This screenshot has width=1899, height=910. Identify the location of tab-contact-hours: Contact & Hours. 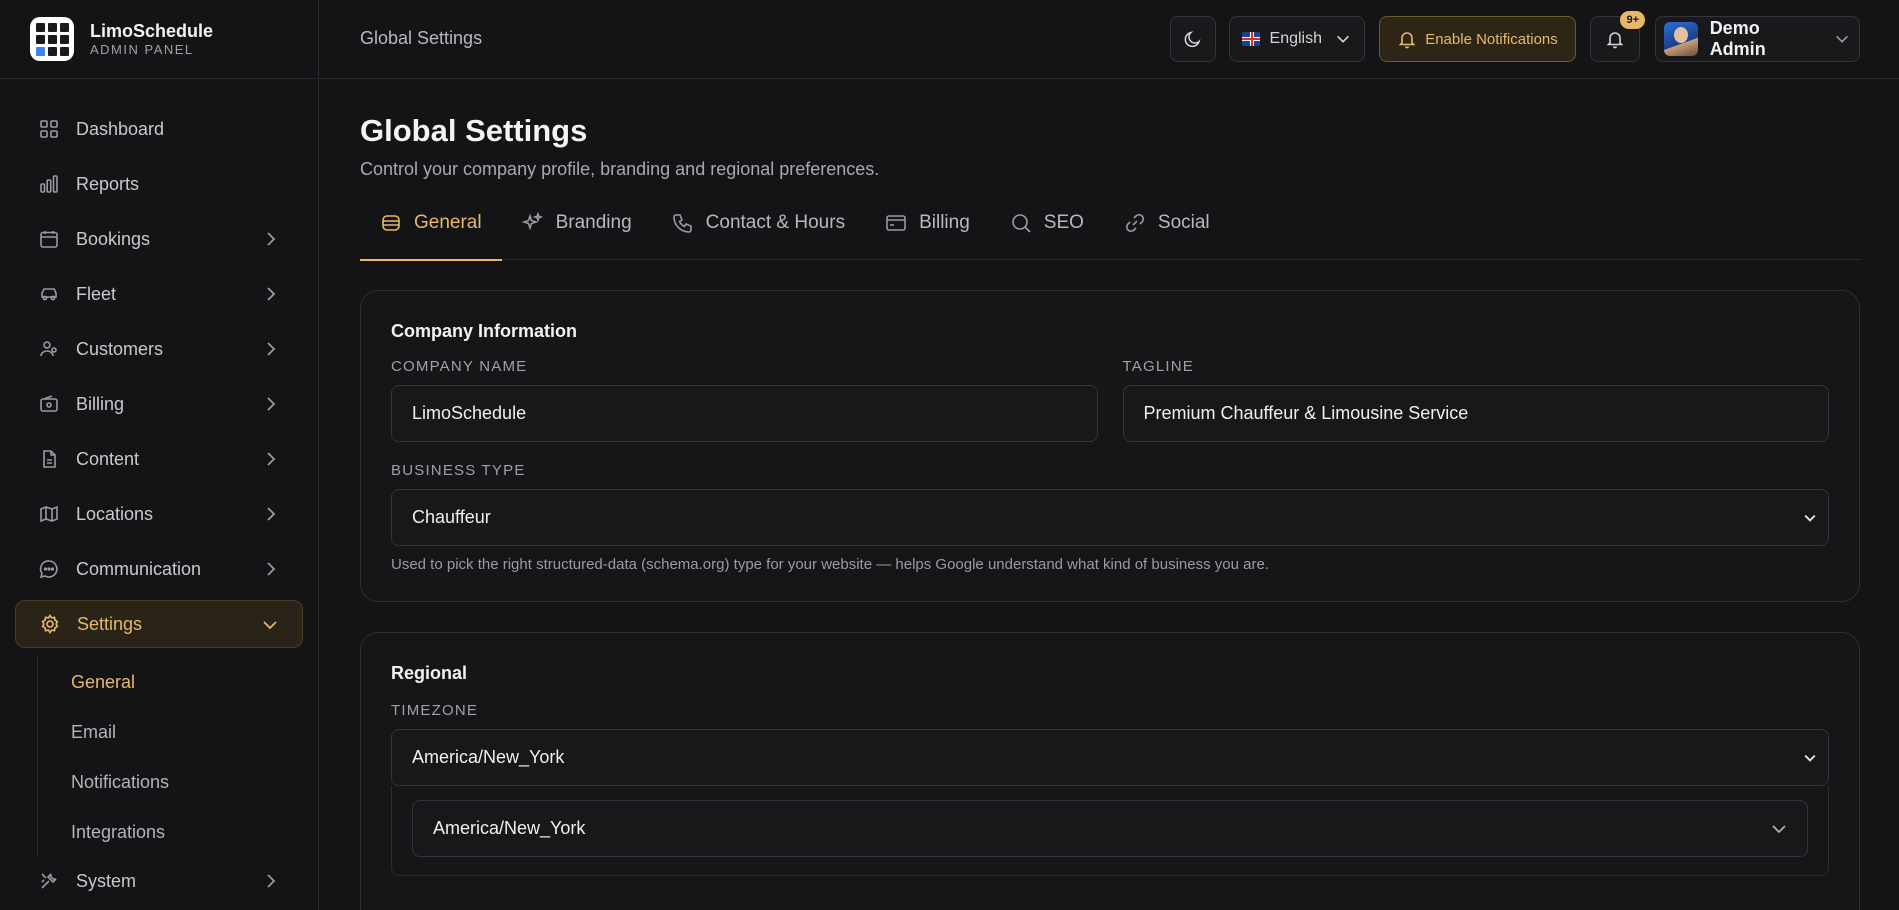
(758, 236).